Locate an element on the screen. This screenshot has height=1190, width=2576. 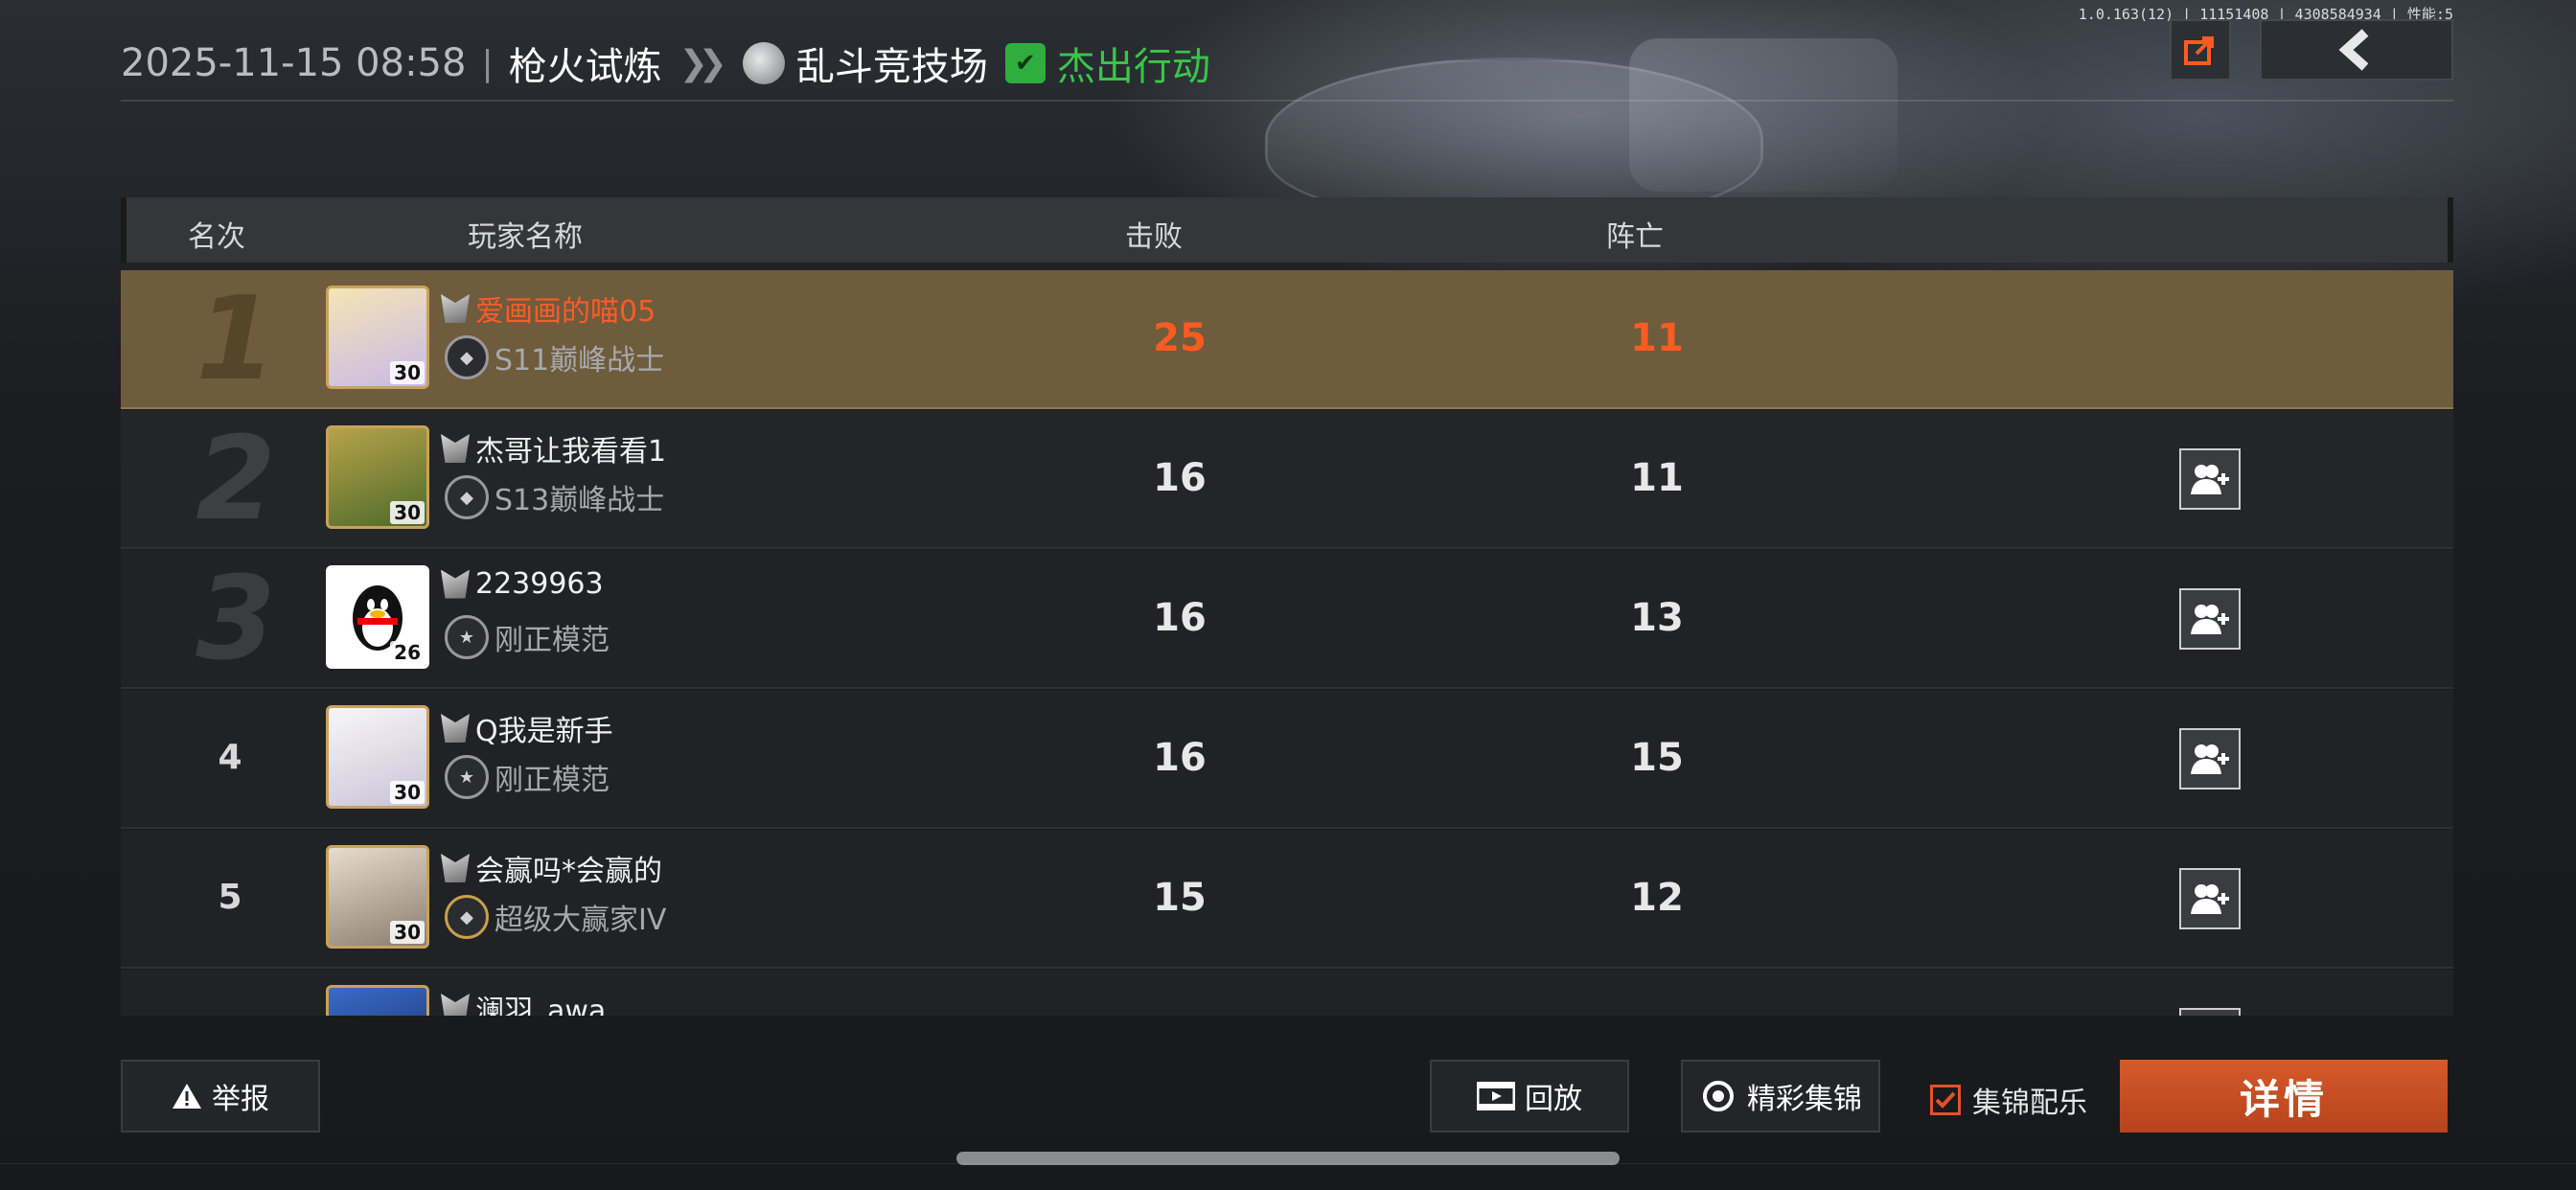
report-button: 举报 is located at coordinates (220, 1097).